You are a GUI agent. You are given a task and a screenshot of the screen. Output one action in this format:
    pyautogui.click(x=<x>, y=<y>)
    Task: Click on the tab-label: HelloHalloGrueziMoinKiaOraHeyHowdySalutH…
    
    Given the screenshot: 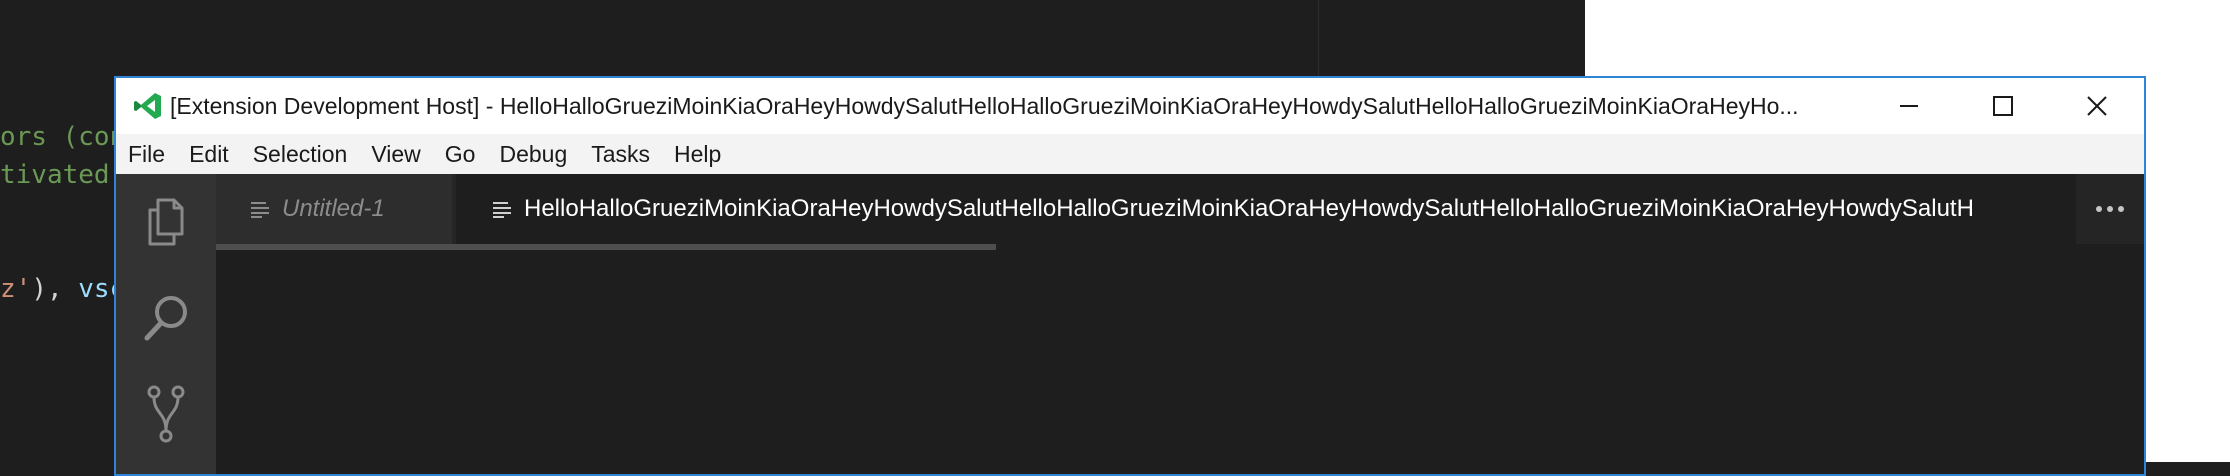 What is the action you would take?
    pyautogui.click(x=1249, y=208)
    